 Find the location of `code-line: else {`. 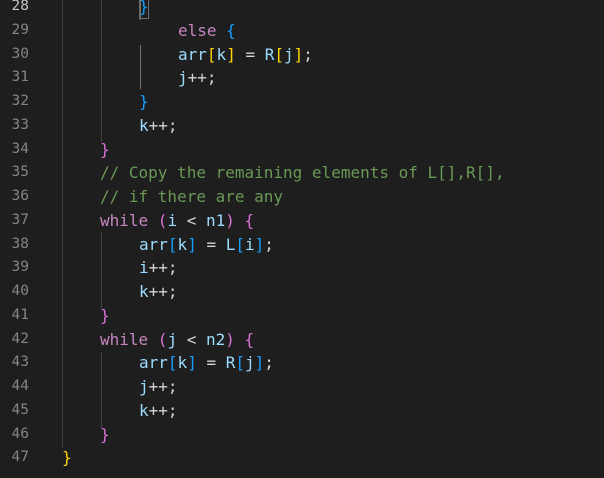

code-line: else { is located at coordinates (207, 31).